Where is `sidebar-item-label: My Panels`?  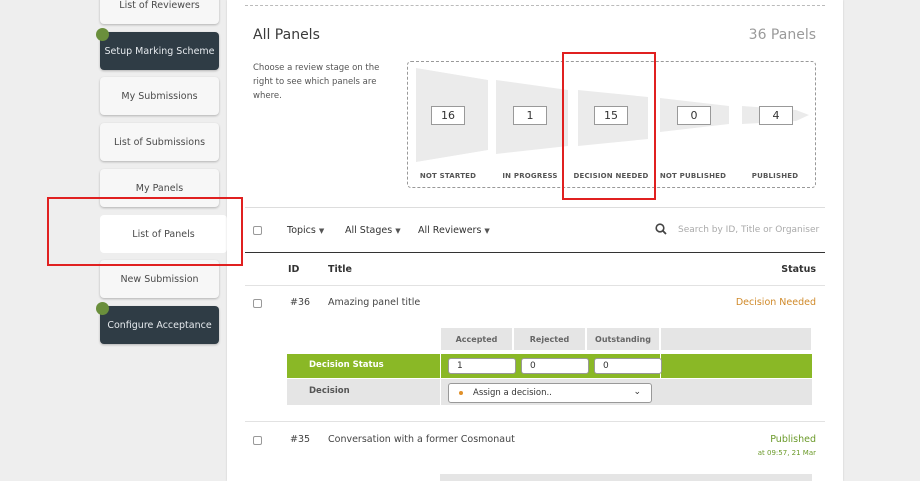
sidebar-item-label: My Panels is located at coordinates (159, 188).